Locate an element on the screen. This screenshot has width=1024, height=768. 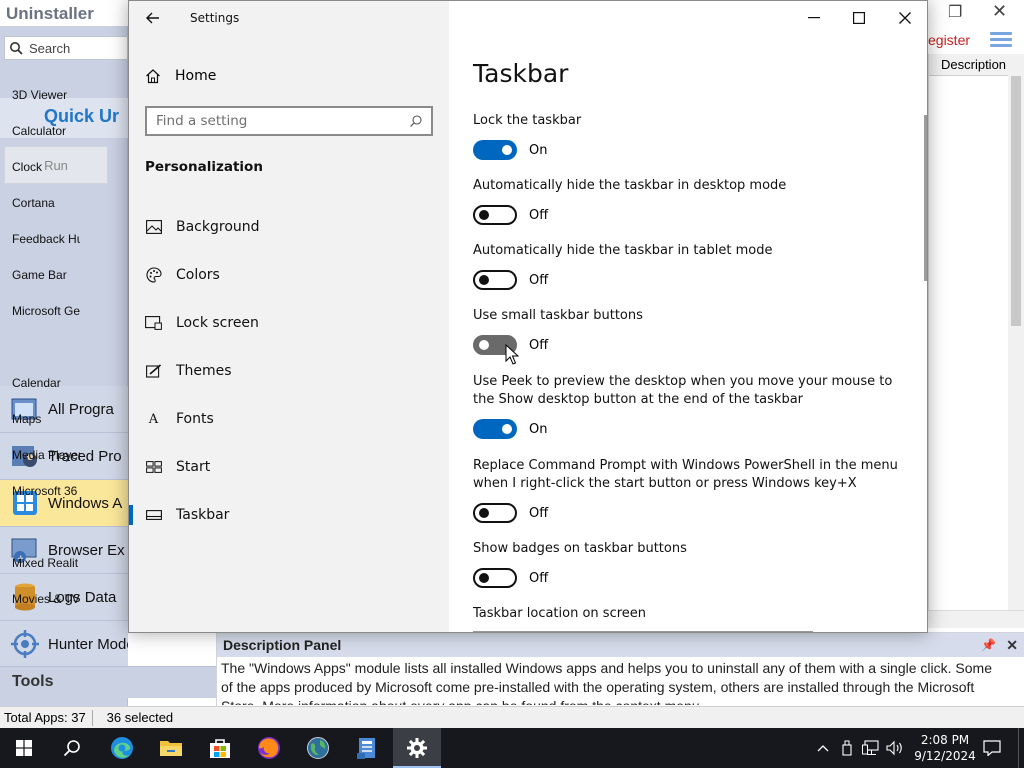
list-item: Cortana is located at coordinates (46, 203).